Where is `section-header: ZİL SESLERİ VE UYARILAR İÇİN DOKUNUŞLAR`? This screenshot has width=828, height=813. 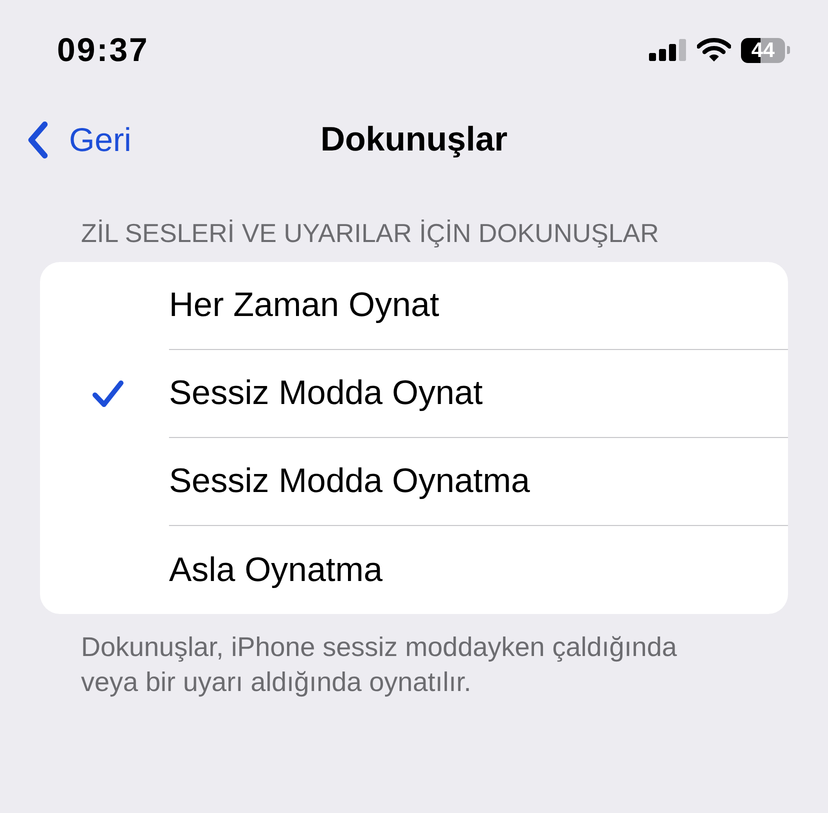 section-header: ZİL SESLERİ VE UYARILAR İÇİN DOKUNUŞLAR is located at coordinates (370, 233).